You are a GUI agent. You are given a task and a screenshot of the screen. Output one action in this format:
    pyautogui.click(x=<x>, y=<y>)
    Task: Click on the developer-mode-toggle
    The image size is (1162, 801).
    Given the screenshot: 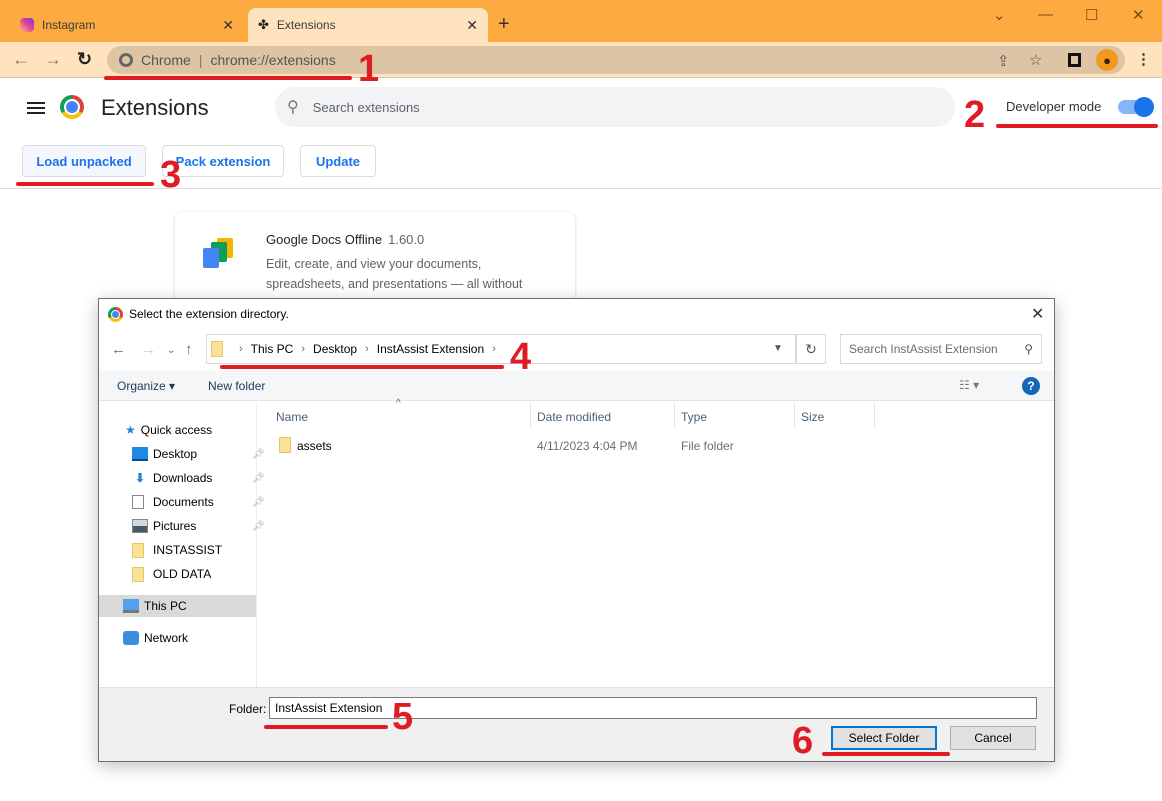 What is the action you would take?
    pyautogui.click(x=1136, y=107)
    